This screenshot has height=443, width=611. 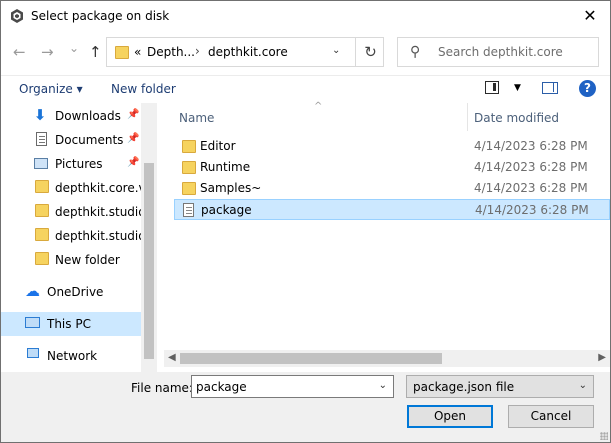 What do you see at coordinates (188, 210) in the screenshot?
I see `json-file-icon` at bounding box center [188, 210].